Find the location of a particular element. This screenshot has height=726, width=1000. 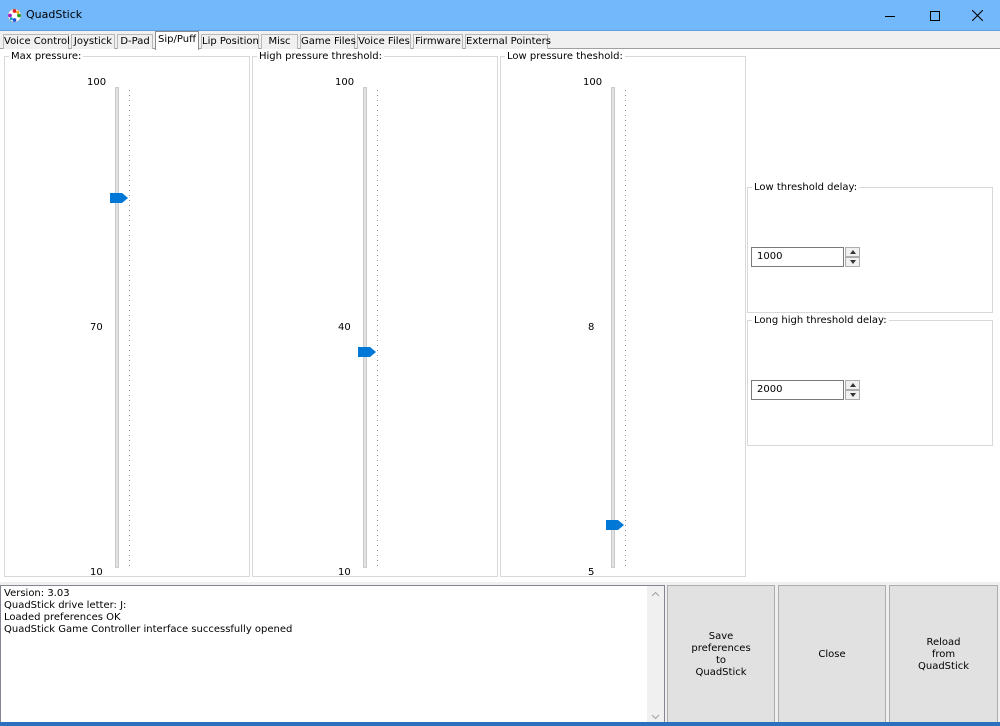

long-high-threshold-delay-legend: Long high threshold delay: is located at coordinates (820, 320).